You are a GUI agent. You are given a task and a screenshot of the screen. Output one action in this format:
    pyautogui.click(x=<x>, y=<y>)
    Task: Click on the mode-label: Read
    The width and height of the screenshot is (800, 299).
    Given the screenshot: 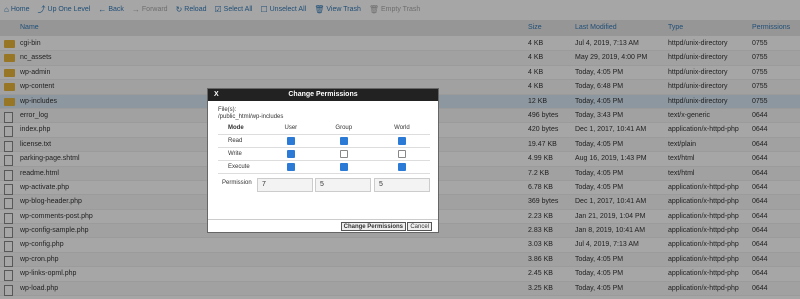 What is the action you would take?
    pyautogui.click(x=243, y=141)
    